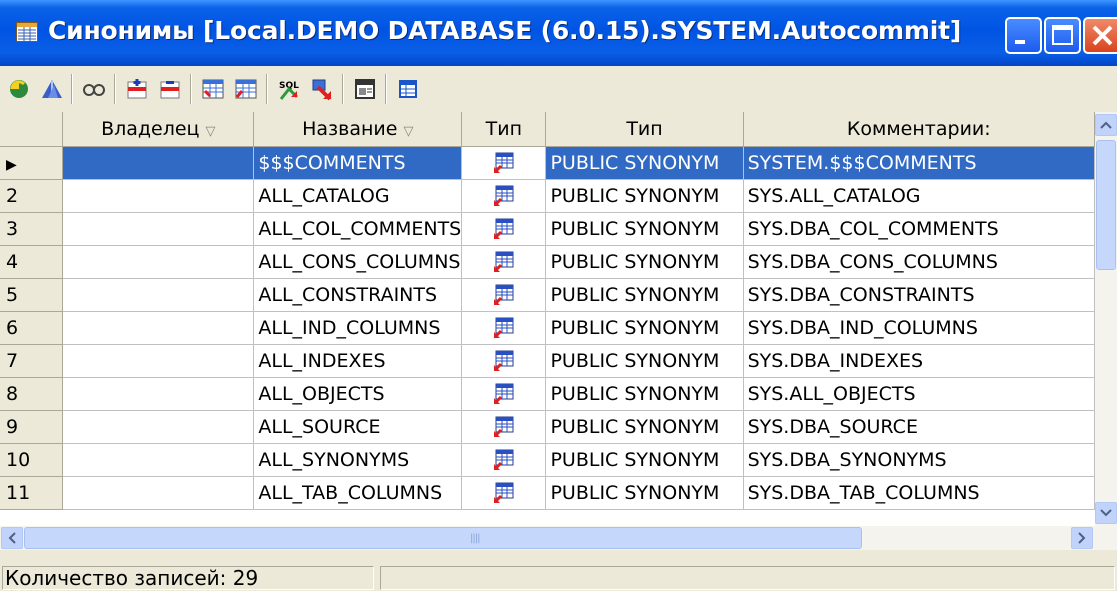  I want to click on row-indicator-cell: 6, so click(32, 328).